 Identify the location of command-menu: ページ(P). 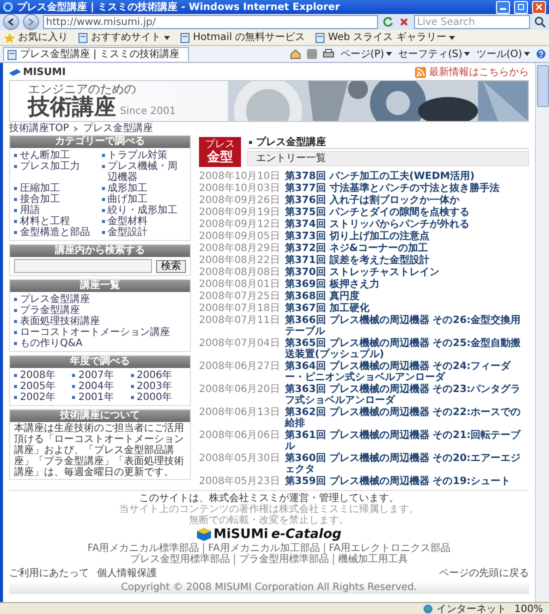
(366, 54).